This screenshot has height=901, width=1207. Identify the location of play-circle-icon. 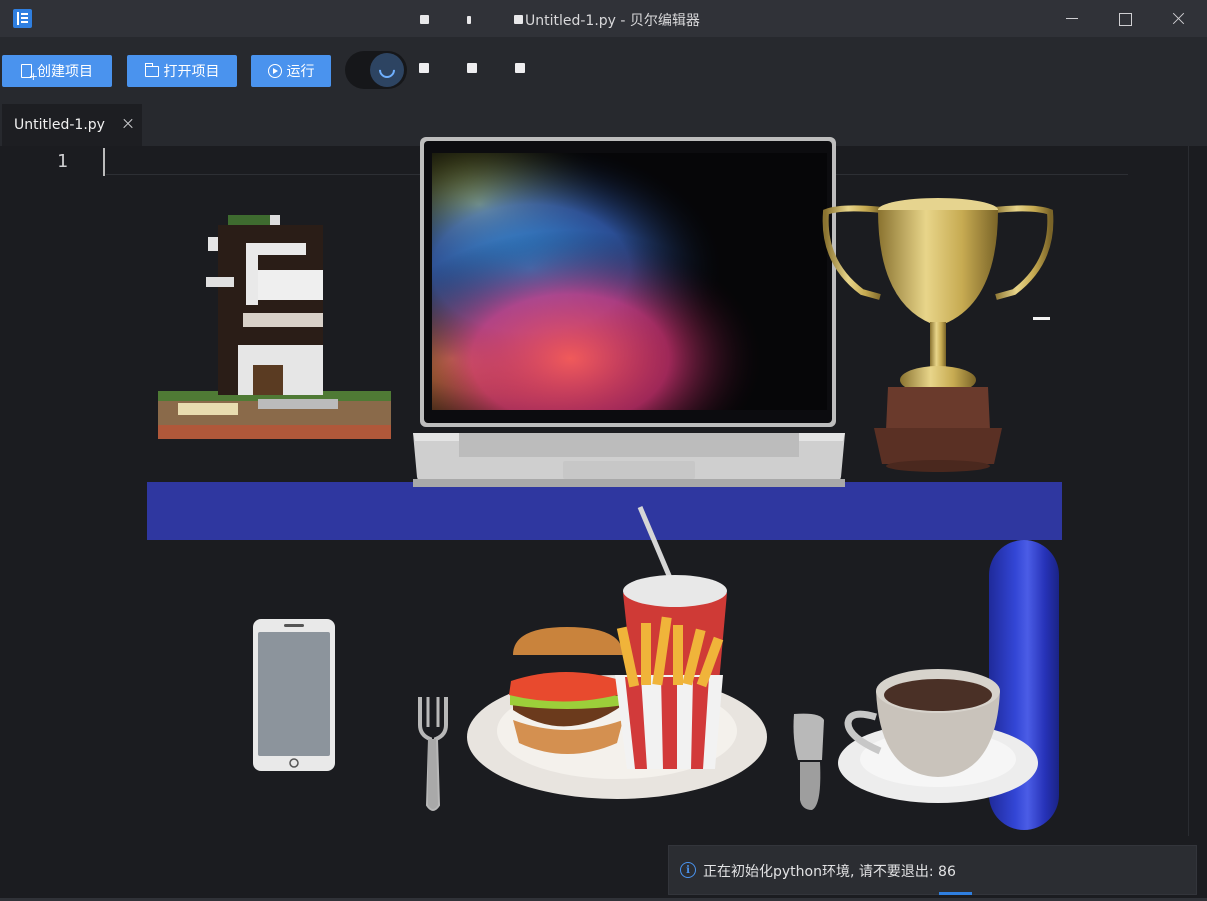
(274, 71).